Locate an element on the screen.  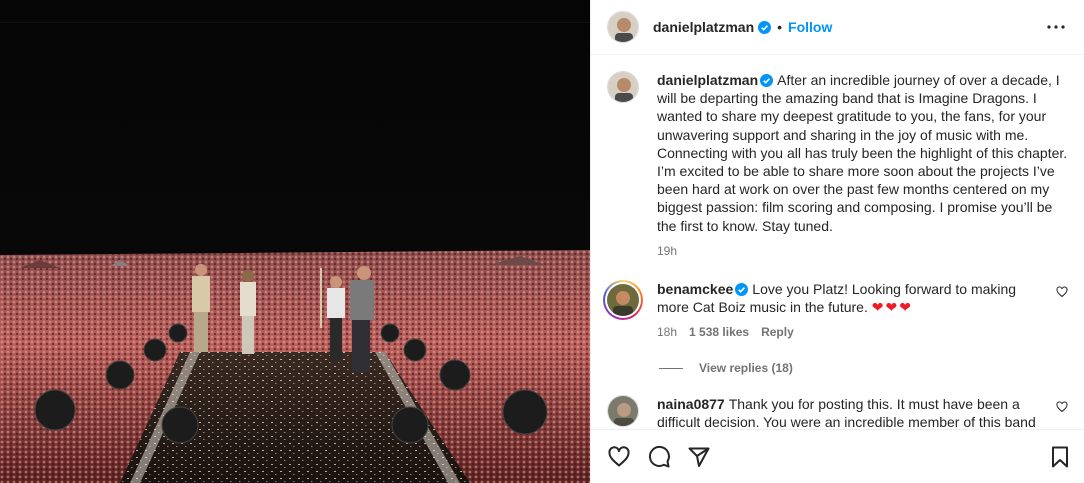
story-ring is located at coordinates (623, 299).